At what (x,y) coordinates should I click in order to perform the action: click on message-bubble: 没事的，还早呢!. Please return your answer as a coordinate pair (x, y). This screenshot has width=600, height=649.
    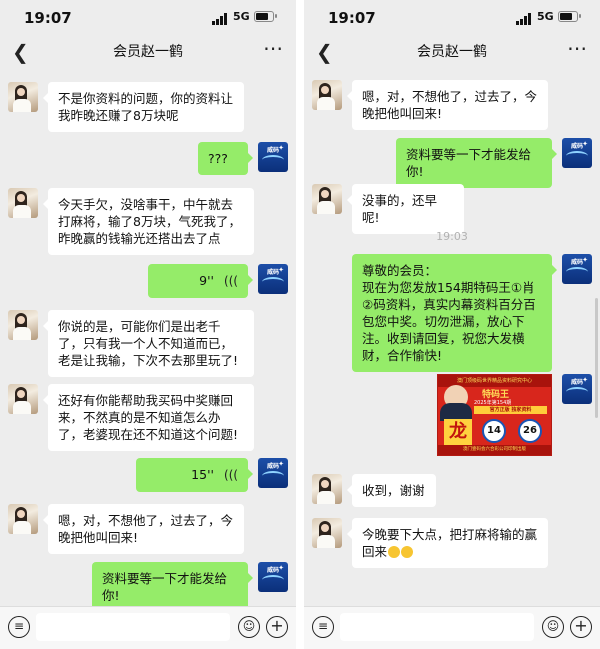
    Looking at the image, I should click on (405, 209).